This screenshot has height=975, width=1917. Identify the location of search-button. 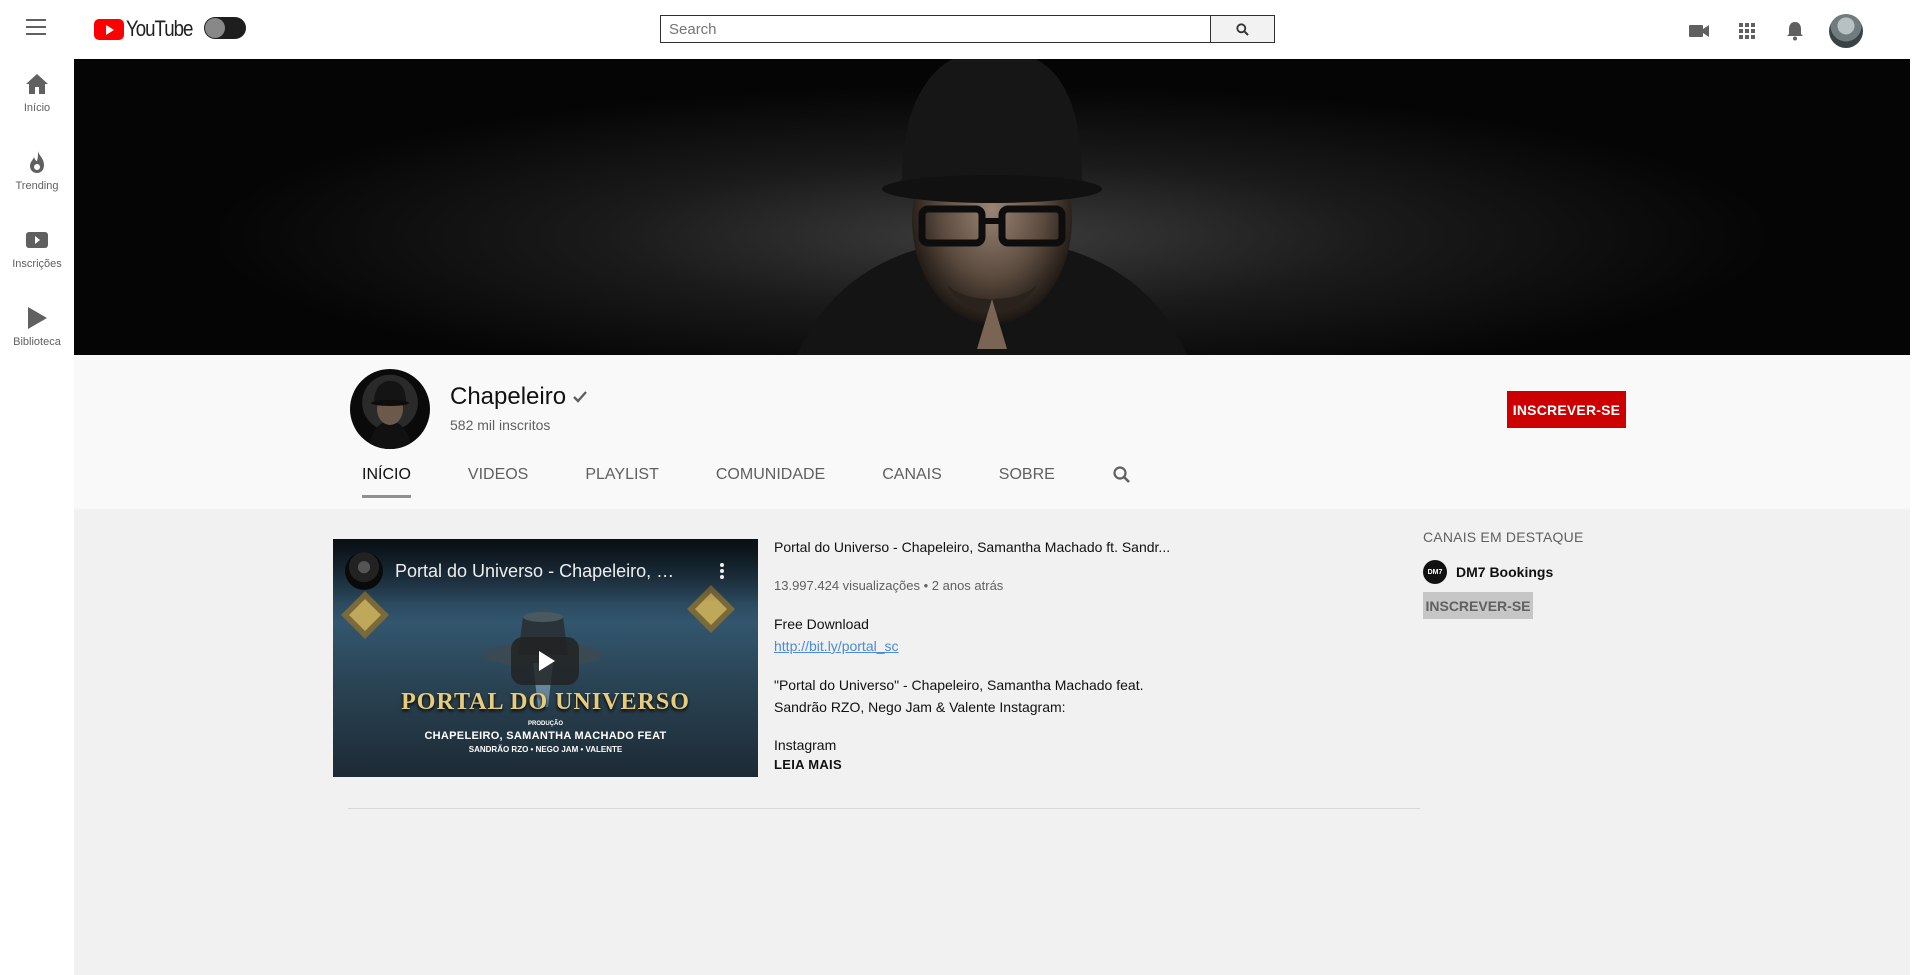
(1242, 29).